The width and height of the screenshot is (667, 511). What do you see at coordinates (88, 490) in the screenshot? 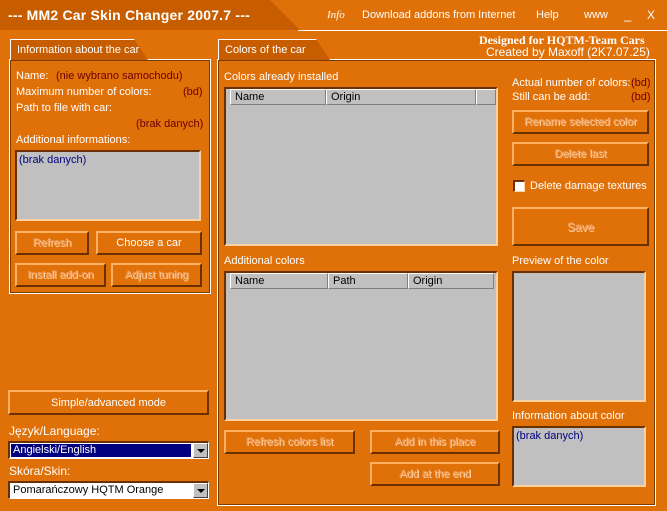
I see `skin-value: Pomarańczowy HQTM Orange` at bounding box center [88, 490].